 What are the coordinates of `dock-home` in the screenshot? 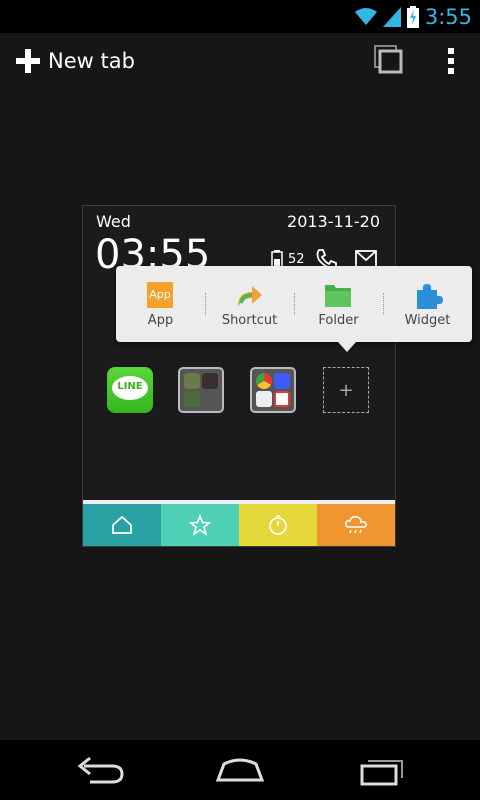 It's located at (122, 525).